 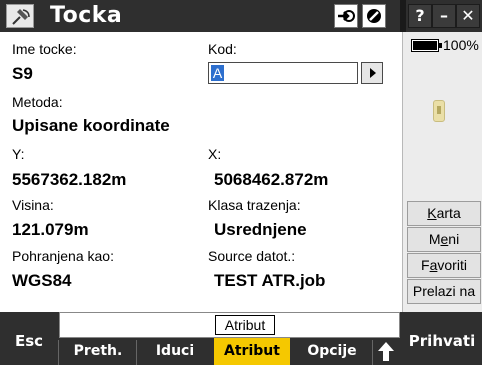 I want to click on kod-selected-text: A, so click(x=217, y=73).